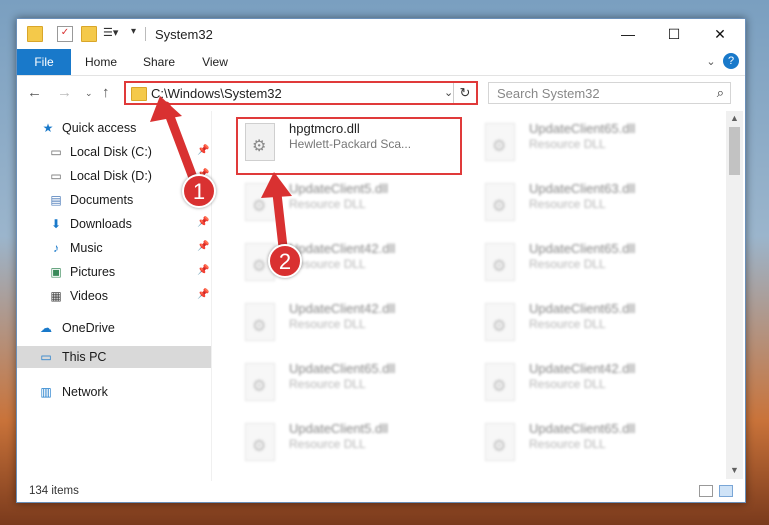 Image resolution: width=769 pixels, height=525 pixels. Describe the element at coordinates (106, 92) in the screenshot. I see `up-arrow-icon: ↑` at that location.